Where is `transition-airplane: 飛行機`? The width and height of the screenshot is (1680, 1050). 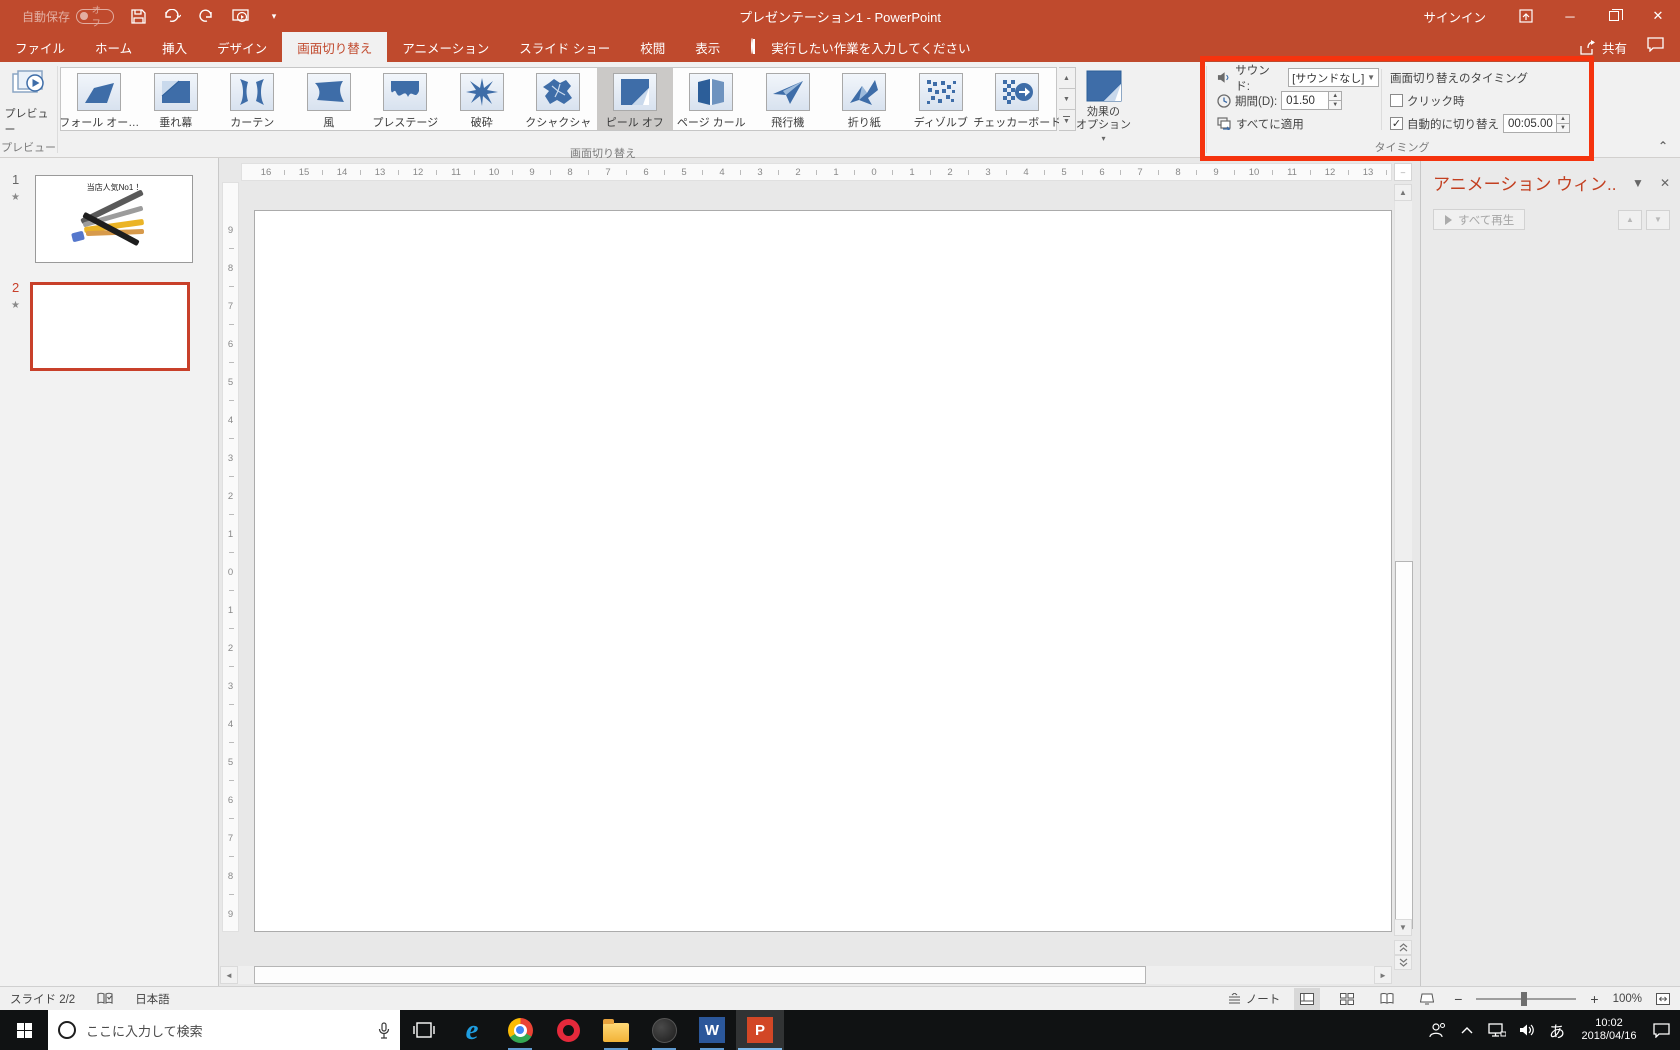 transition-airplane: 飛行機 is located at coordinates (788, 99).